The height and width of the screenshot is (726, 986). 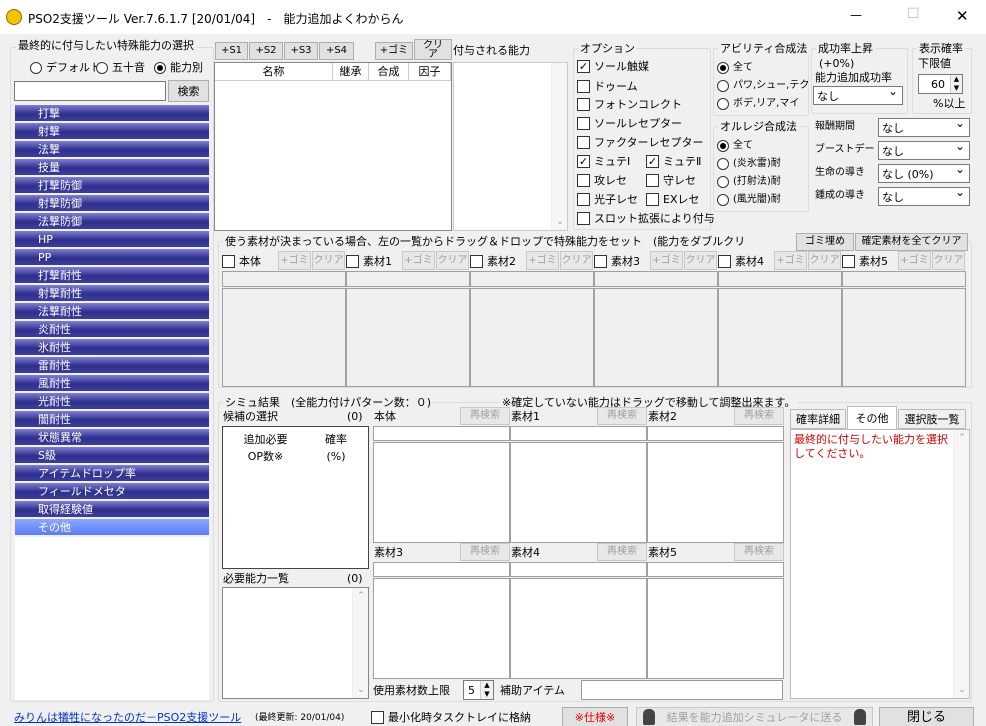 I want to click on result-table: 名称 継承 合成 因子, so click(x=333, y=146).